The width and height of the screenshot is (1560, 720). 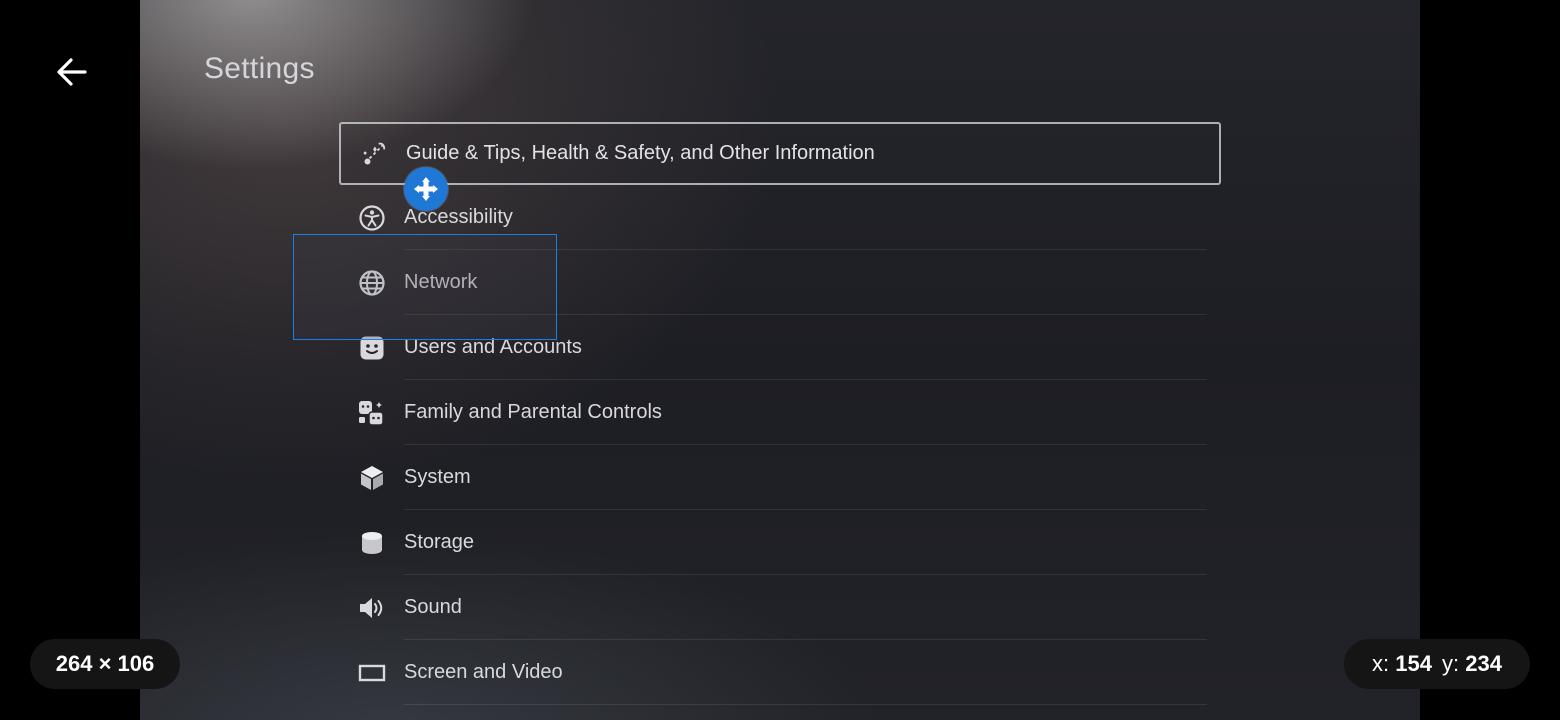 What do you see at coordinates (439, 542) in the screenshot?
I see `menu-item-label: Storage` at bounding box center [439, 542].